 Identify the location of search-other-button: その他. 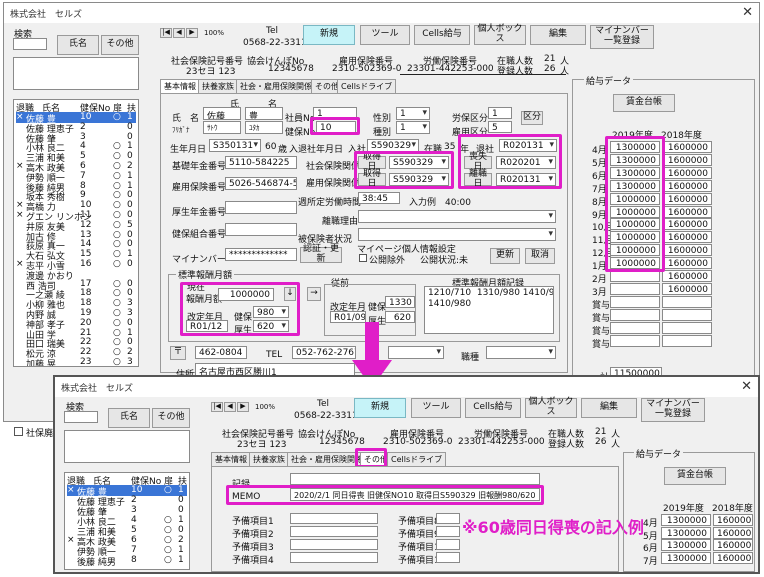
(120, 45).